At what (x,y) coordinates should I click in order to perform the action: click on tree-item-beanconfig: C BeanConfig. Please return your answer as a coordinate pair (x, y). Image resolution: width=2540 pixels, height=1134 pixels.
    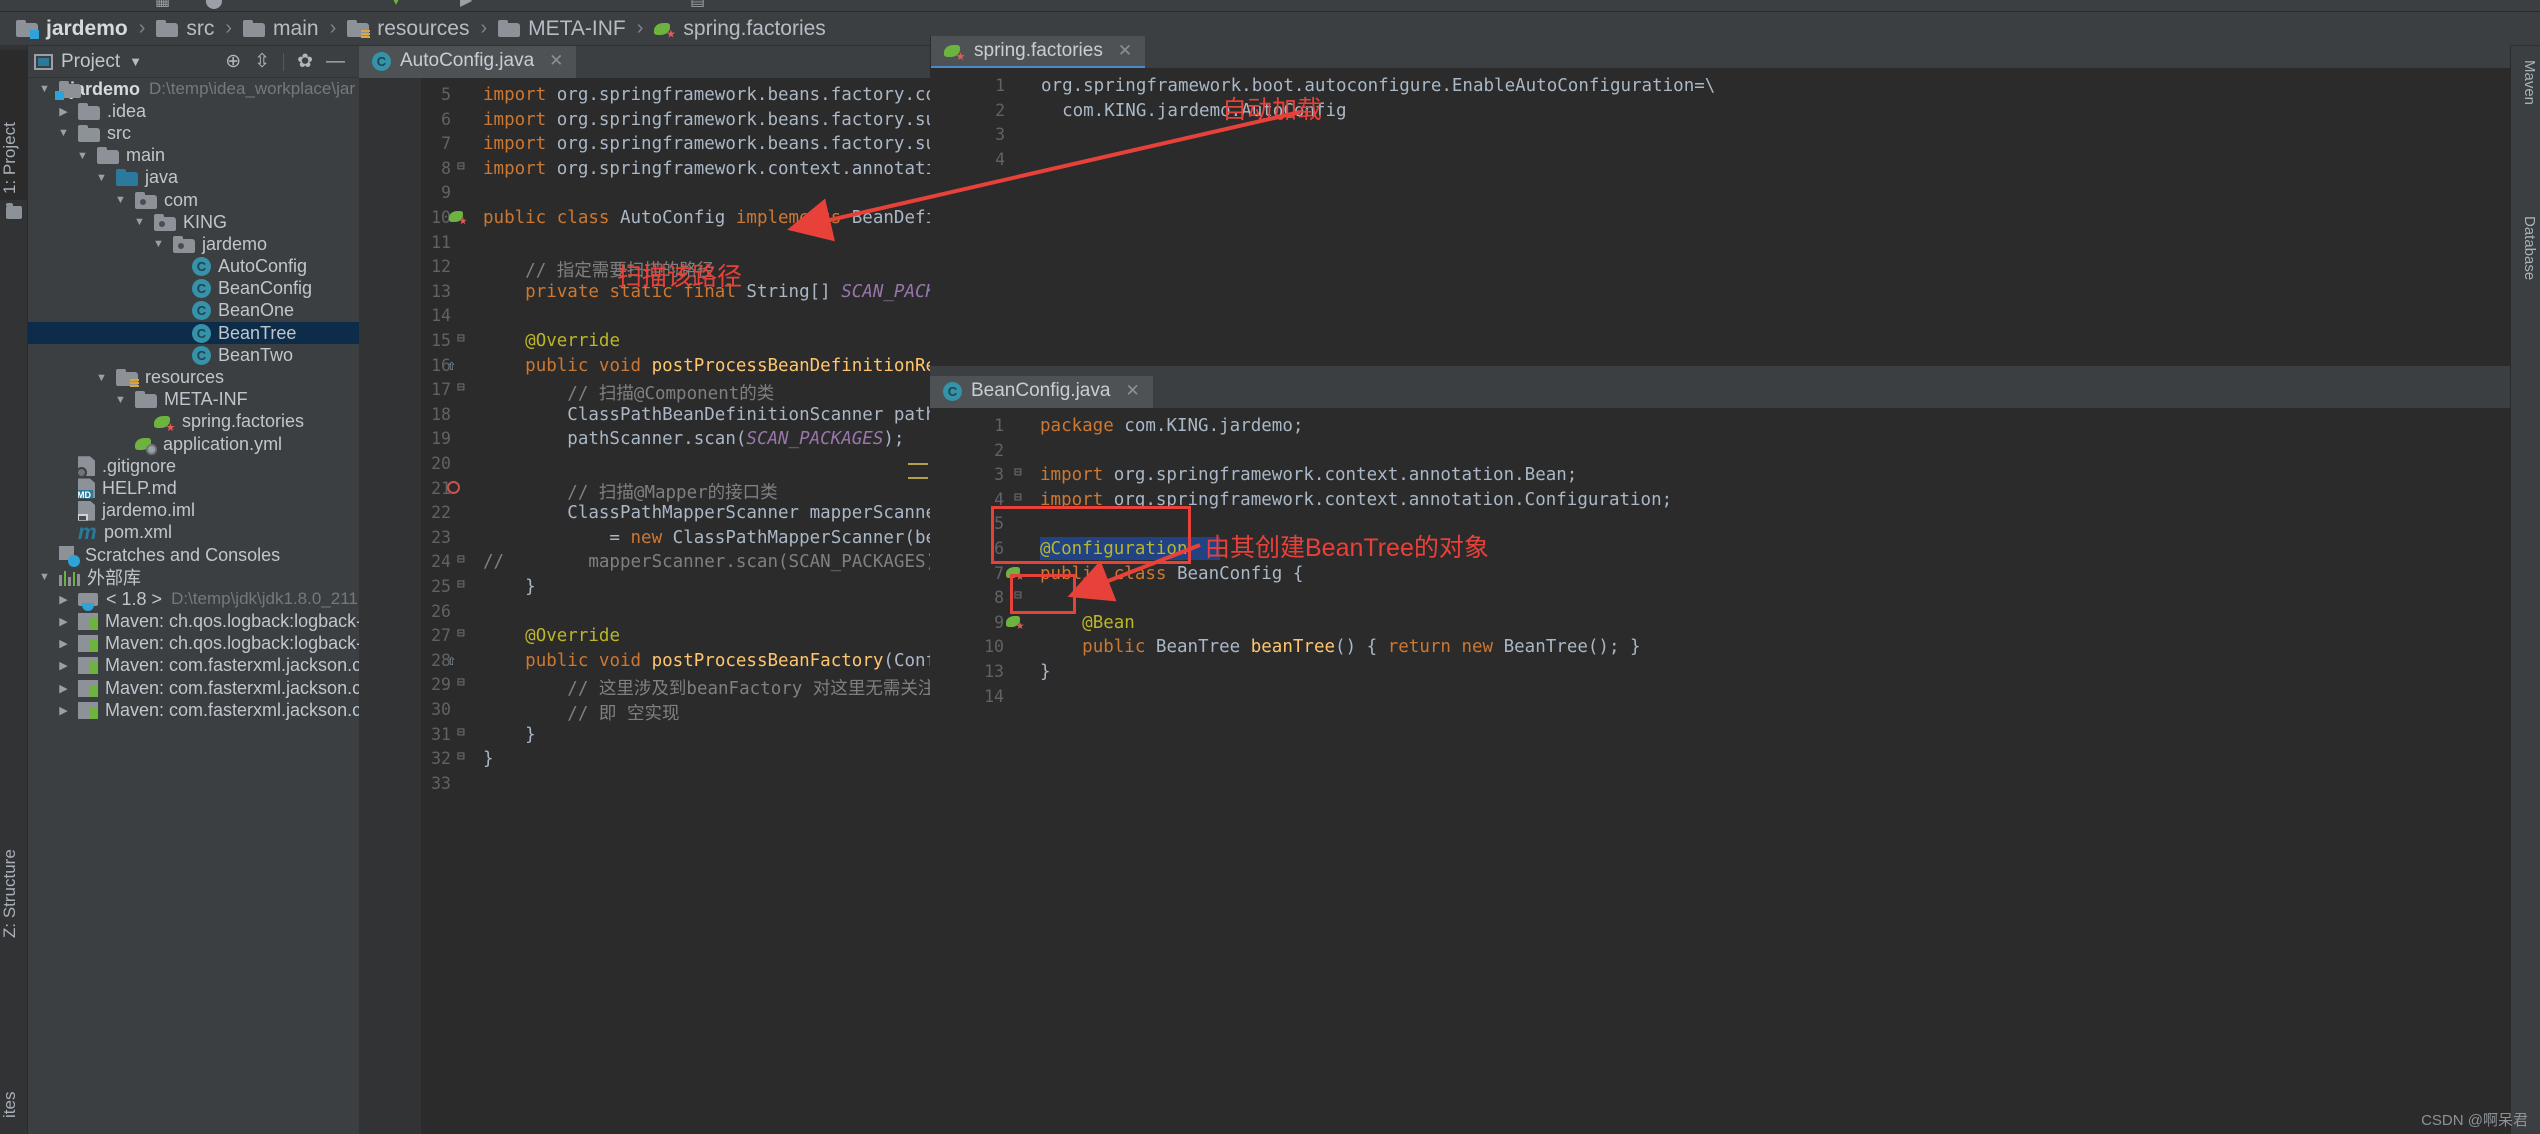
    Looking at the image, I should click on (193, 289).